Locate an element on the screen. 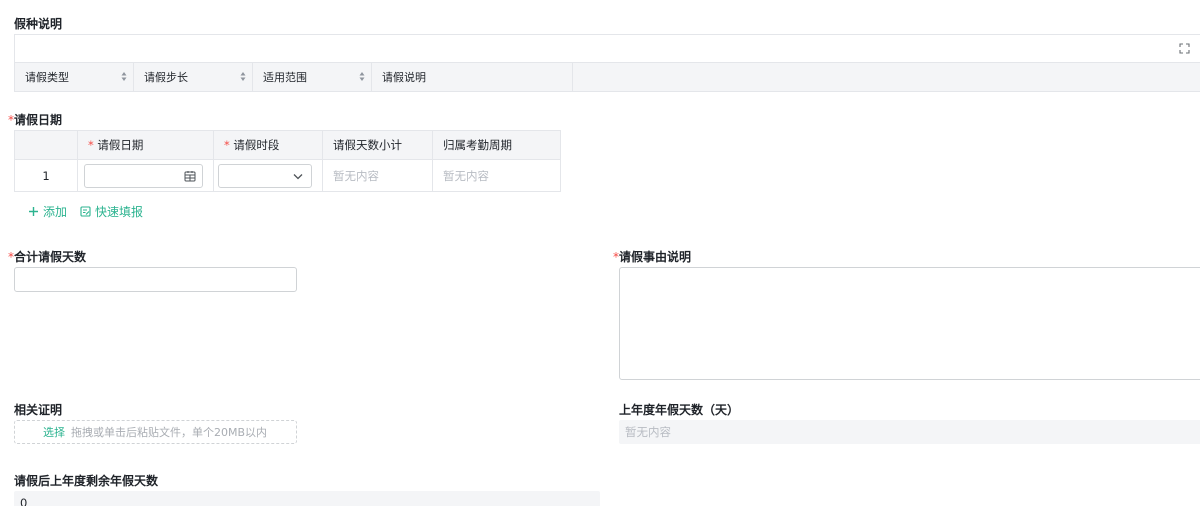 The width and height of the screenshot is (1200, 506). leave-types-toolbar is located at coordinates (607, 49).